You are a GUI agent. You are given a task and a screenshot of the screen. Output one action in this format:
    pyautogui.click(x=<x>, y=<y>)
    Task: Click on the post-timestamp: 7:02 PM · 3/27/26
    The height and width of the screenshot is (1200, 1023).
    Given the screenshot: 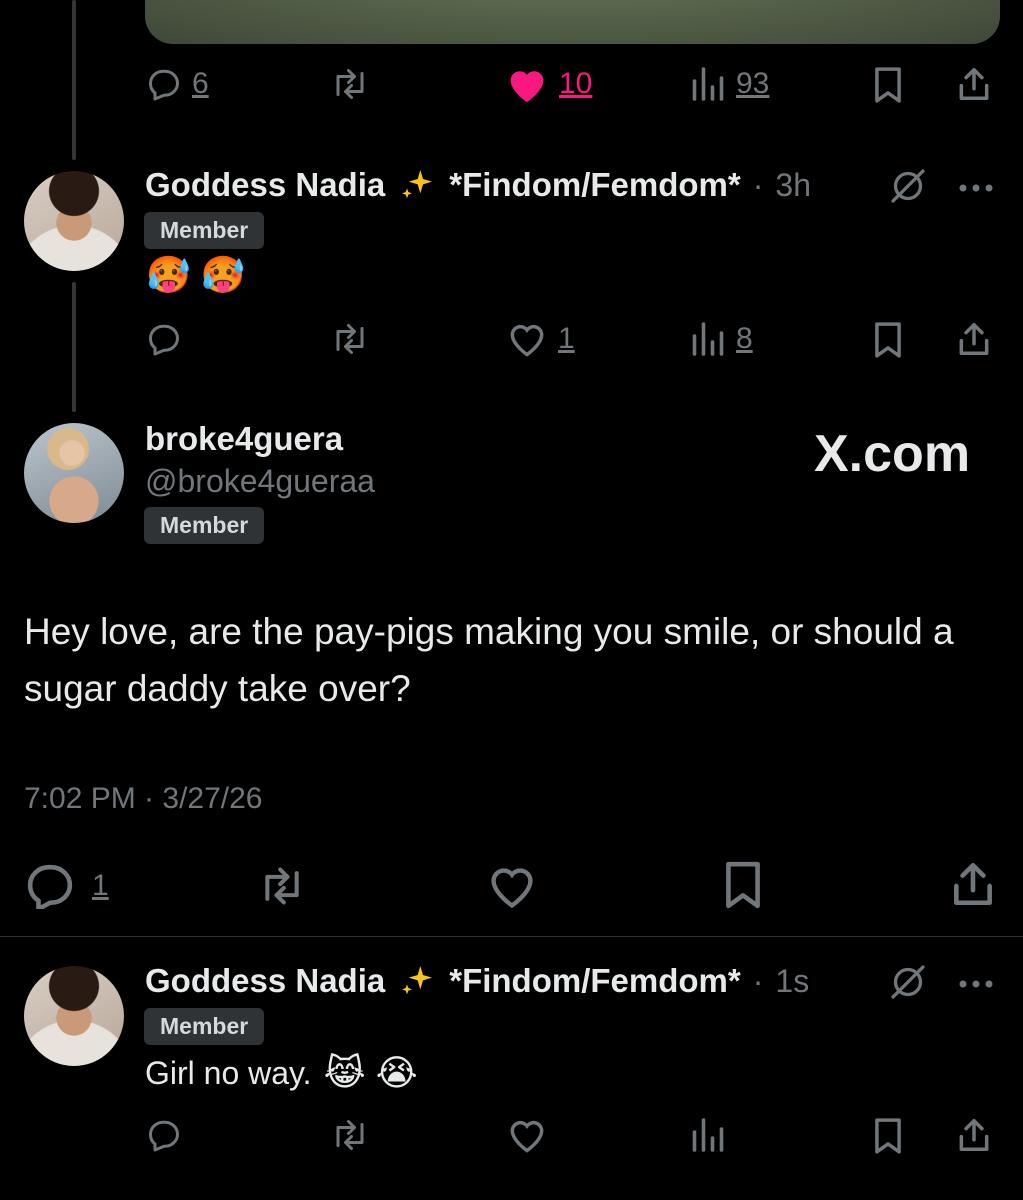 What is the action you would take?
    pyautogui.click(x=143, y=799)
    